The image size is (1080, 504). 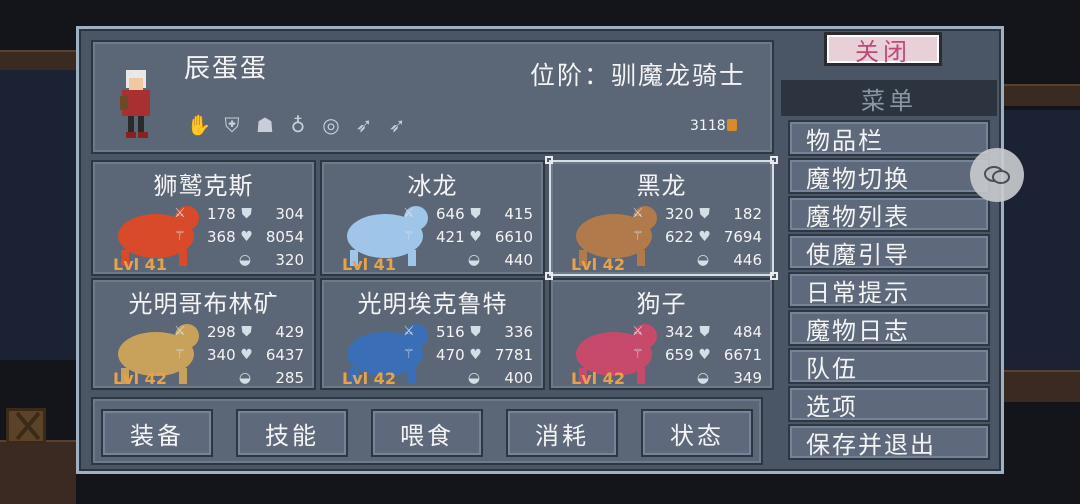 I want to click on menu-item-party: 队伍, so click(x=889, y=366).